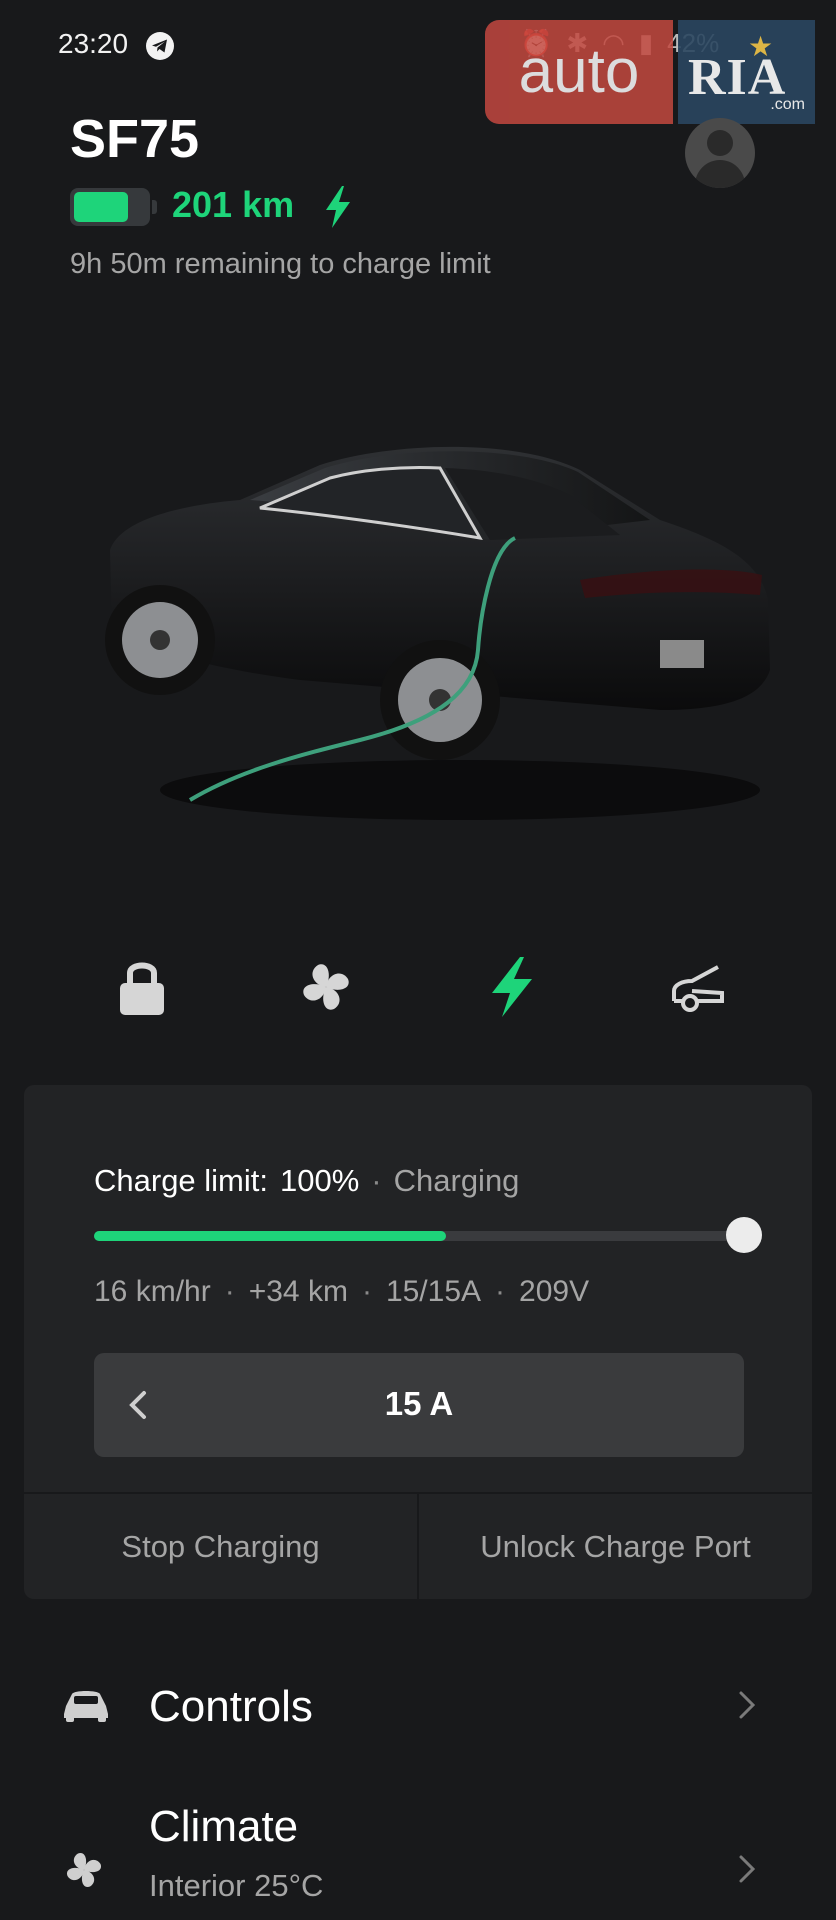 The height and width of the screenshot is (1920, 836). Describe the element at coordinates (233, 204) in the screenshot. I see `range-value: 201 km` at that location.